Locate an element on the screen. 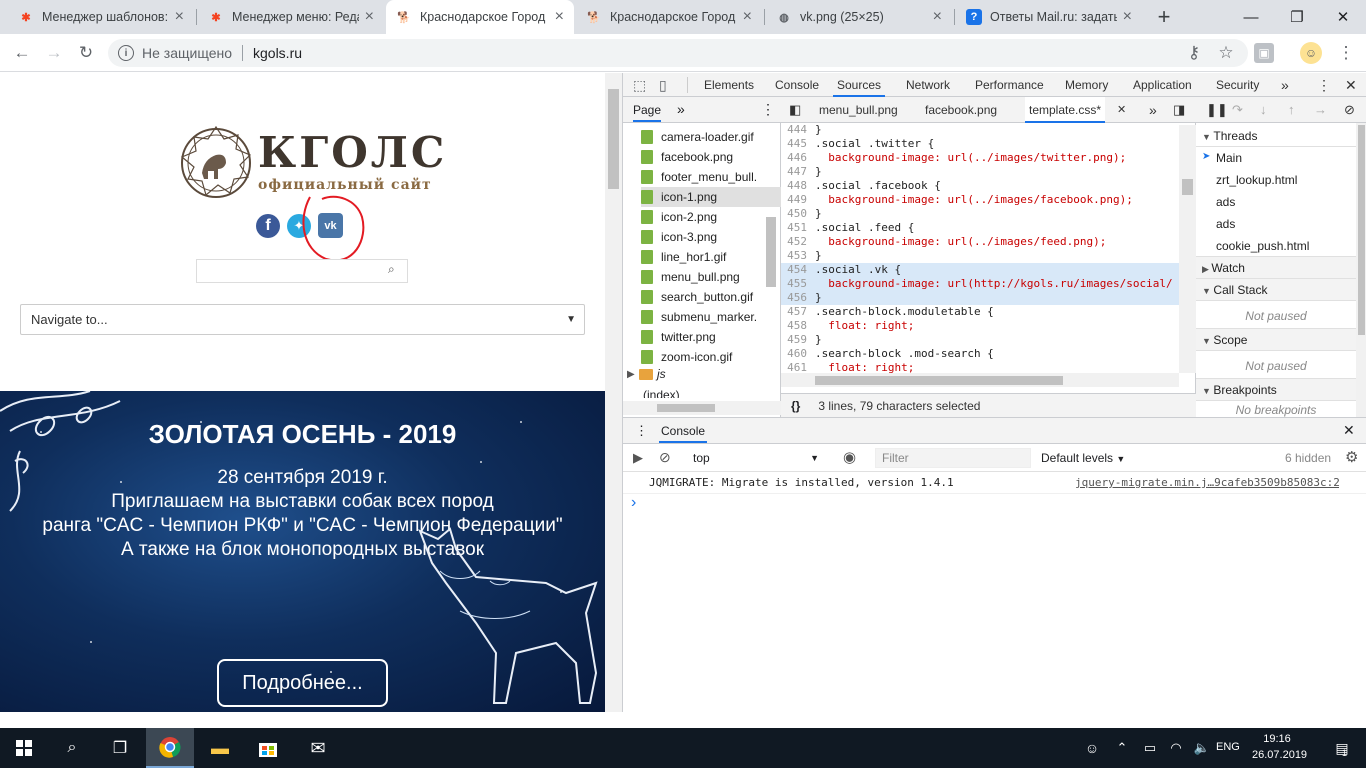  devtools-tab-elements: Elements is located at coordinates (729, 85).